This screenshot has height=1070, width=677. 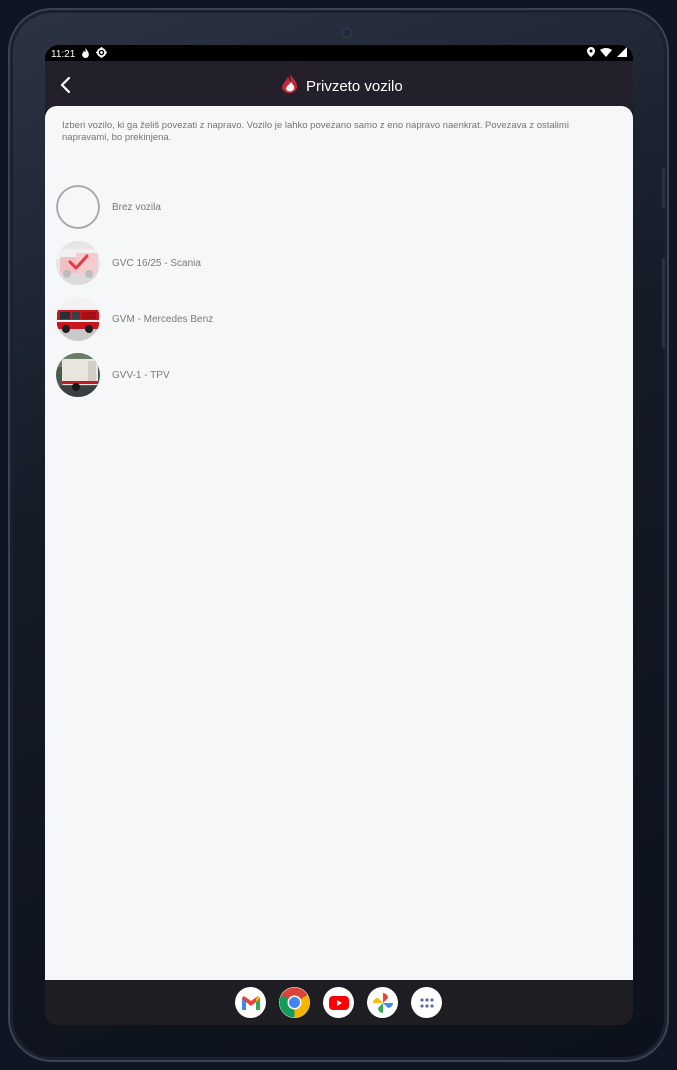 I want to click on status-time: 11:21, so click(x=63, y=54).